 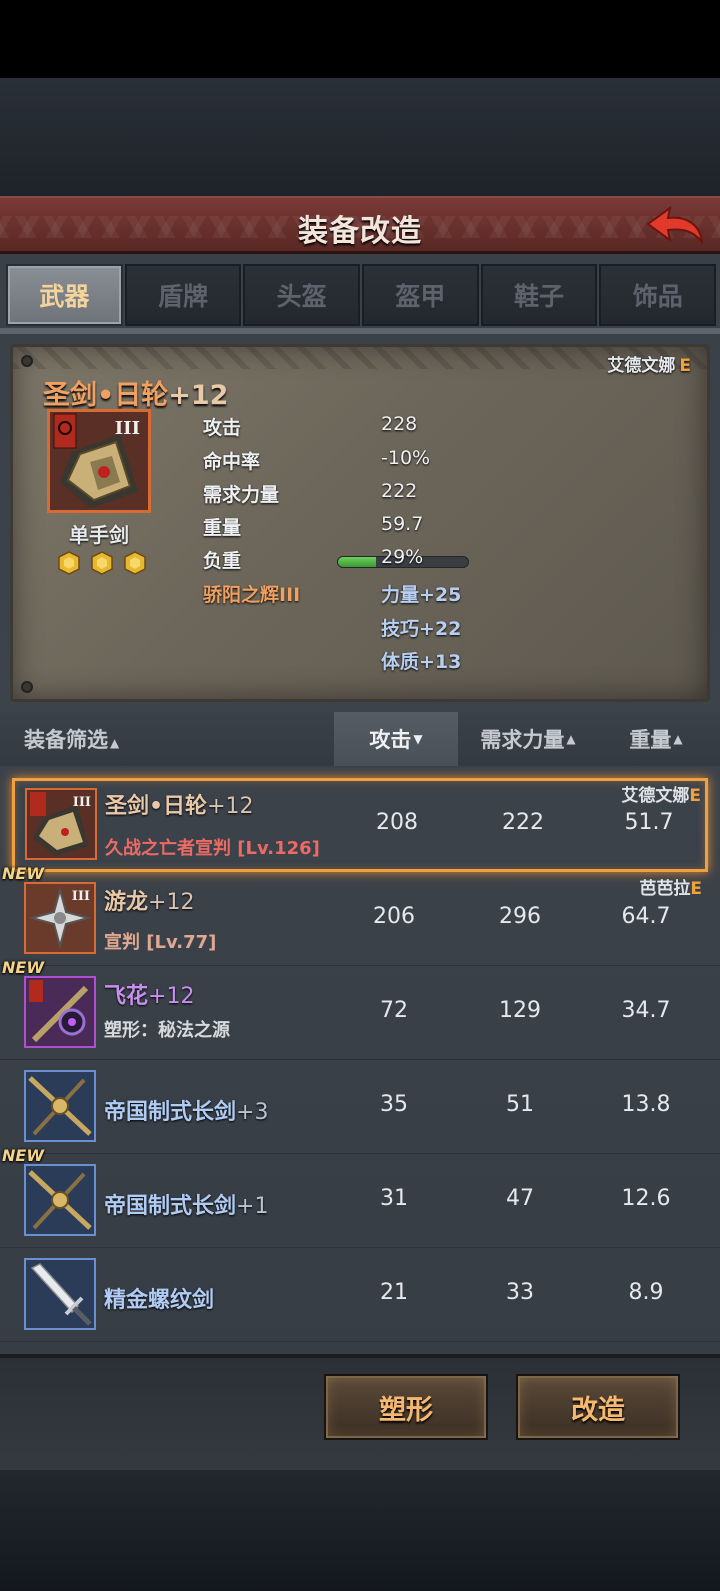 I want to click on skill-bonus: 体质+13, so click(x=421, y=662).